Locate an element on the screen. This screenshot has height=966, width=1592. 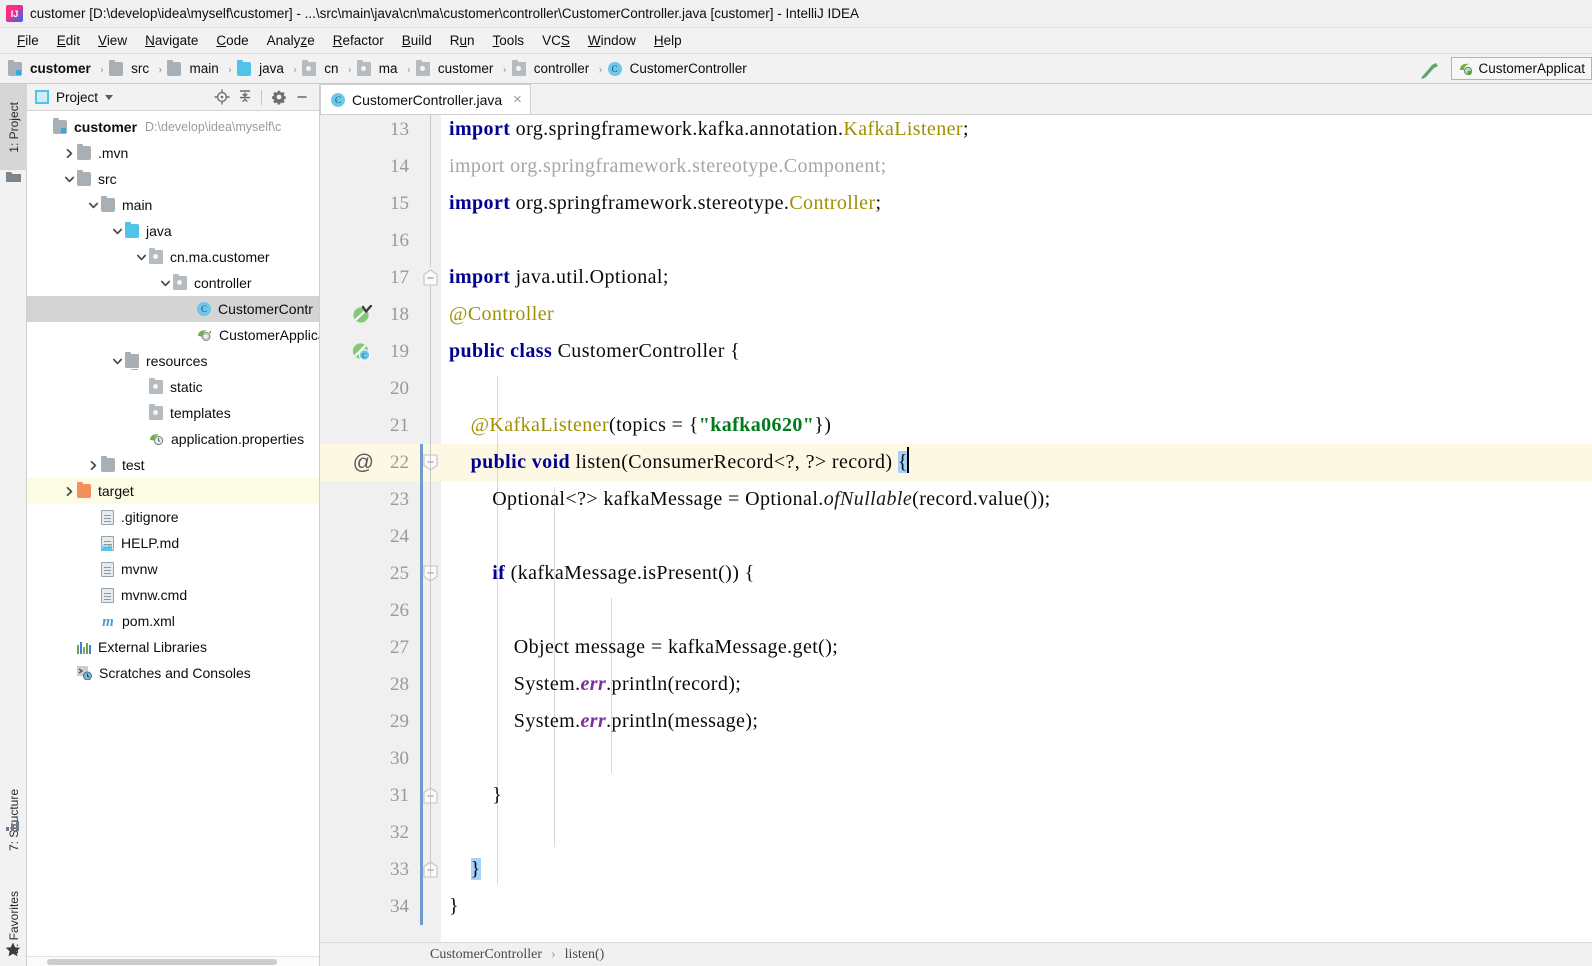
tree-item-templates: templates is located at coordinates (173, 413).